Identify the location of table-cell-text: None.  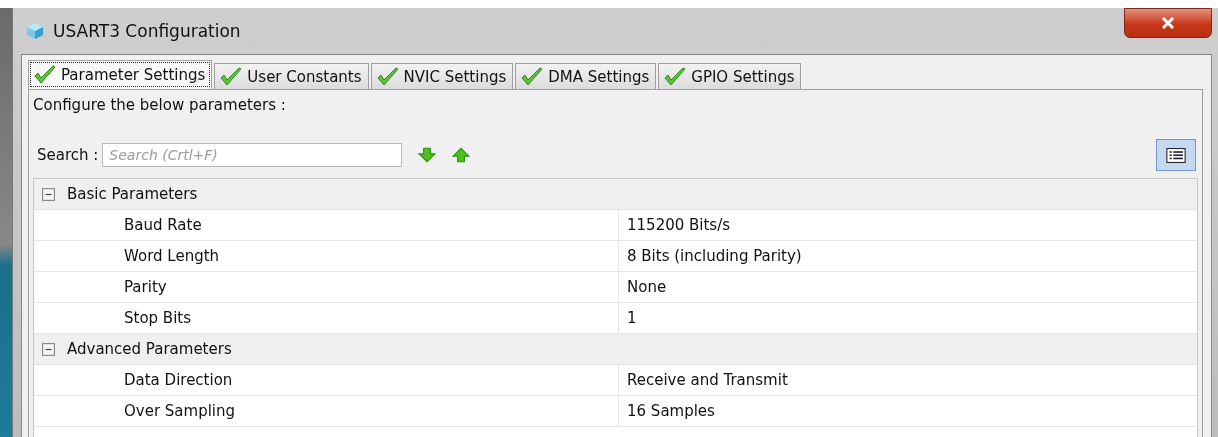
(647, 287).